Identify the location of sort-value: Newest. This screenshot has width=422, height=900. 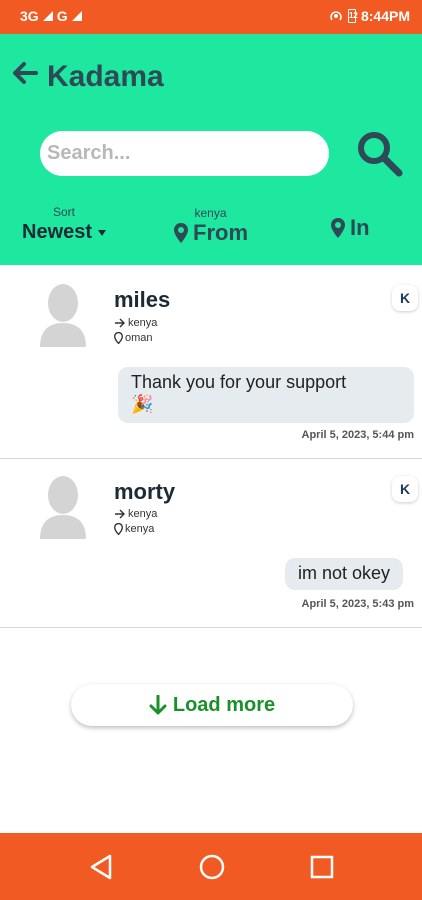
(57, 232).